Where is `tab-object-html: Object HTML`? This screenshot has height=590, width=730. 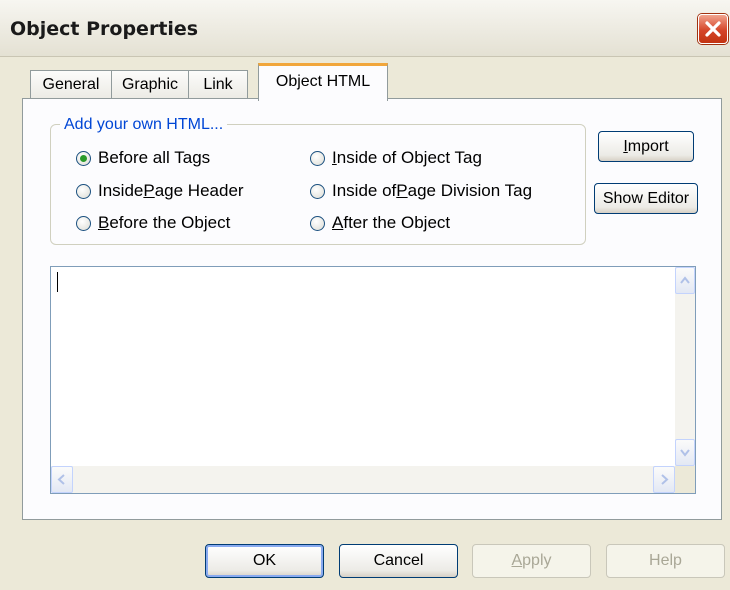
tab-object-html: Object HTML is located at coordinates (323, 82).